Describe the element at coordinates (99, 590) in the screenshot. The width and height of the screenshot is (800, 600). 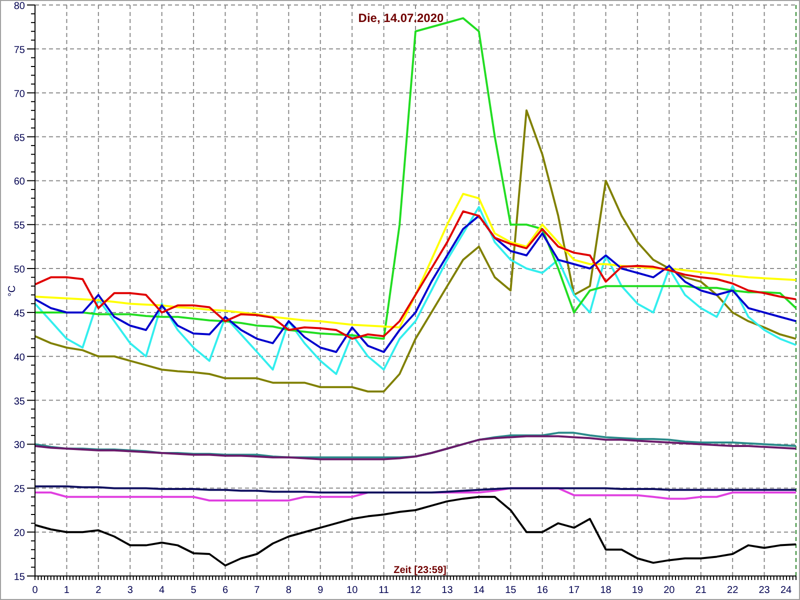
I see `axis-label: 2` at that location.